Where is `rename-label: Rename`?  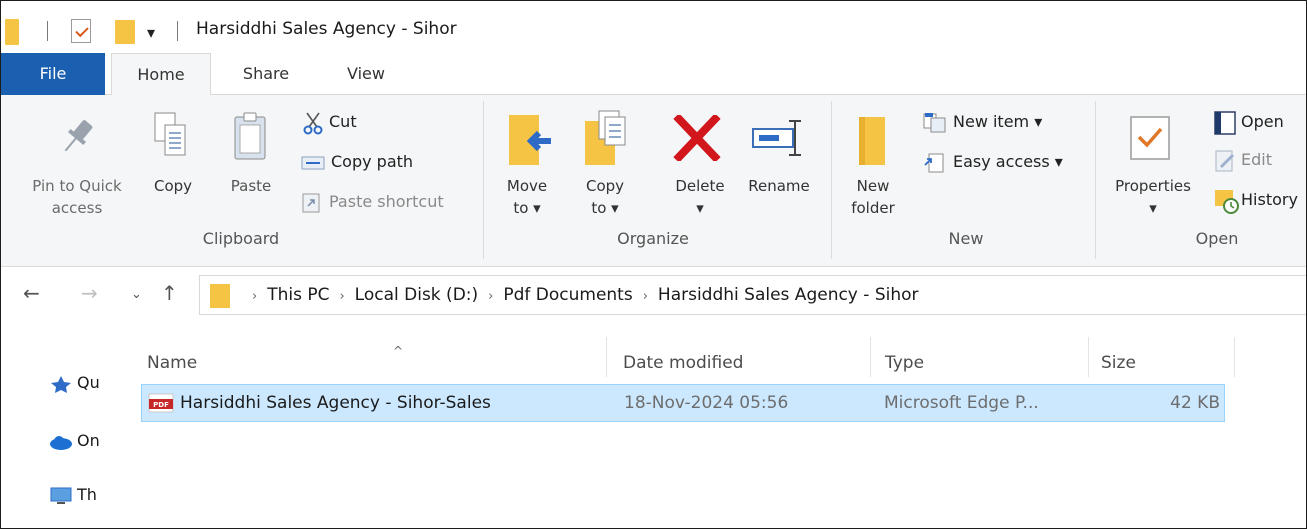 rename-label: Rename is located at coordinates (779, 186).